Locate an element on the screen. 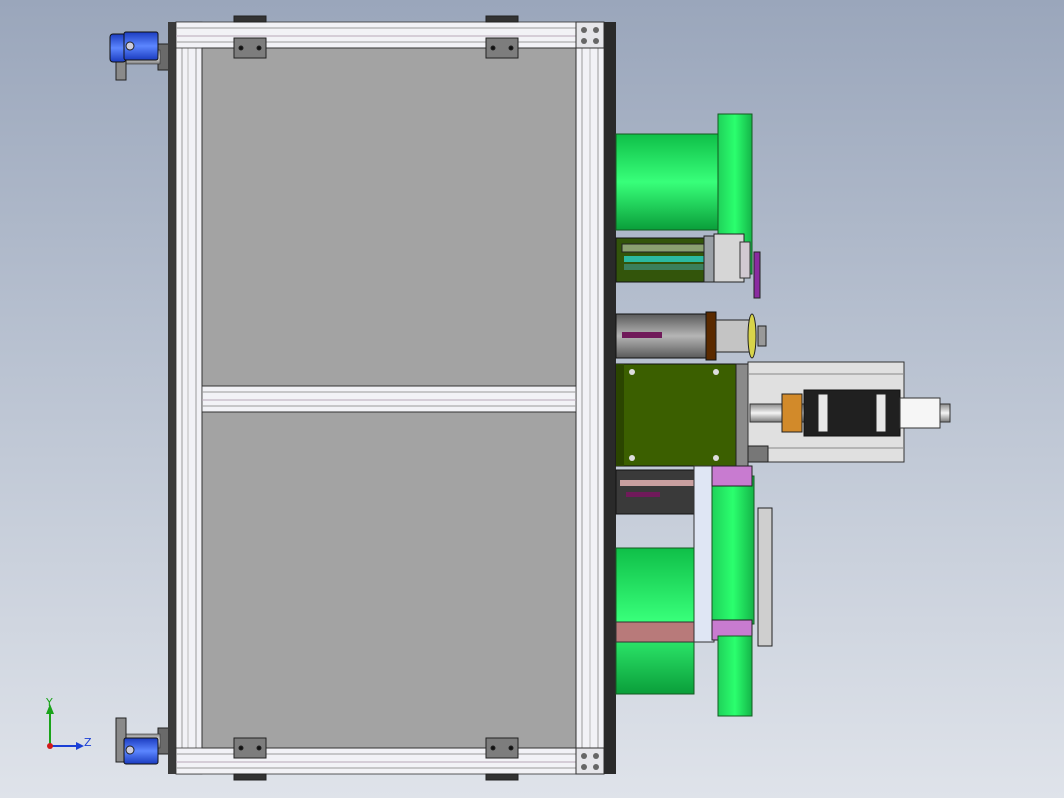  y-axis-label: Y is located at coordinates (49, 702).